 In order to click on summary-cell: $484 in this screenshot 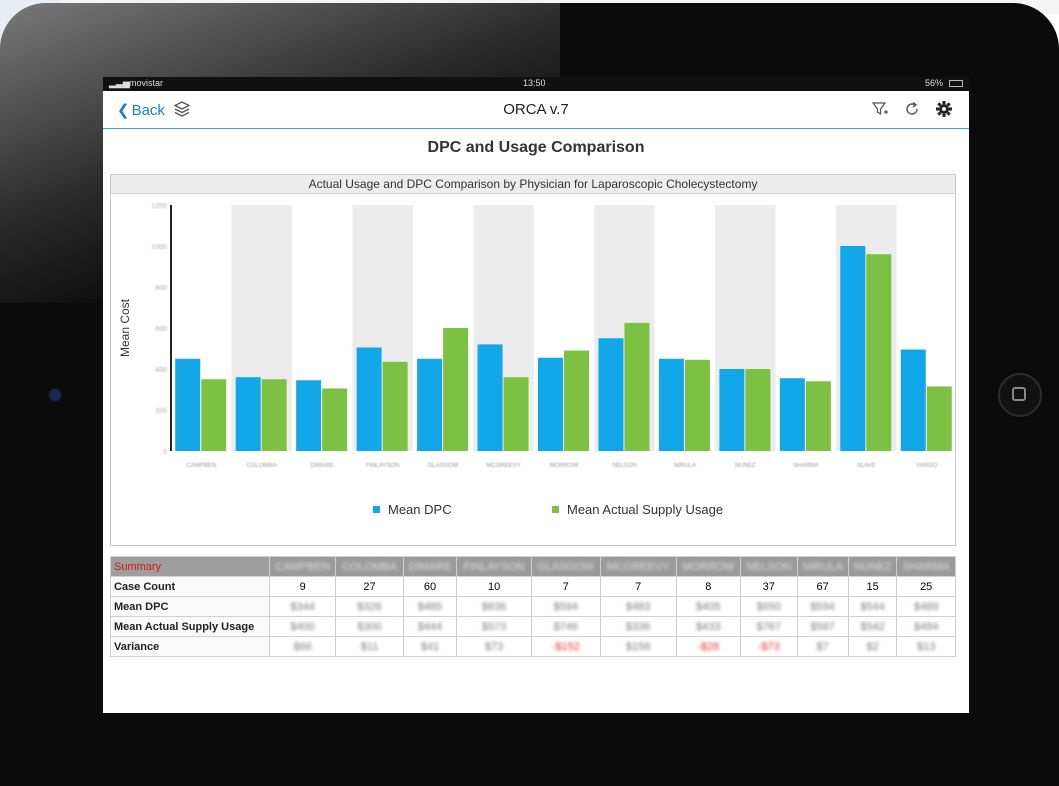, I will do `click(926, 626)`.